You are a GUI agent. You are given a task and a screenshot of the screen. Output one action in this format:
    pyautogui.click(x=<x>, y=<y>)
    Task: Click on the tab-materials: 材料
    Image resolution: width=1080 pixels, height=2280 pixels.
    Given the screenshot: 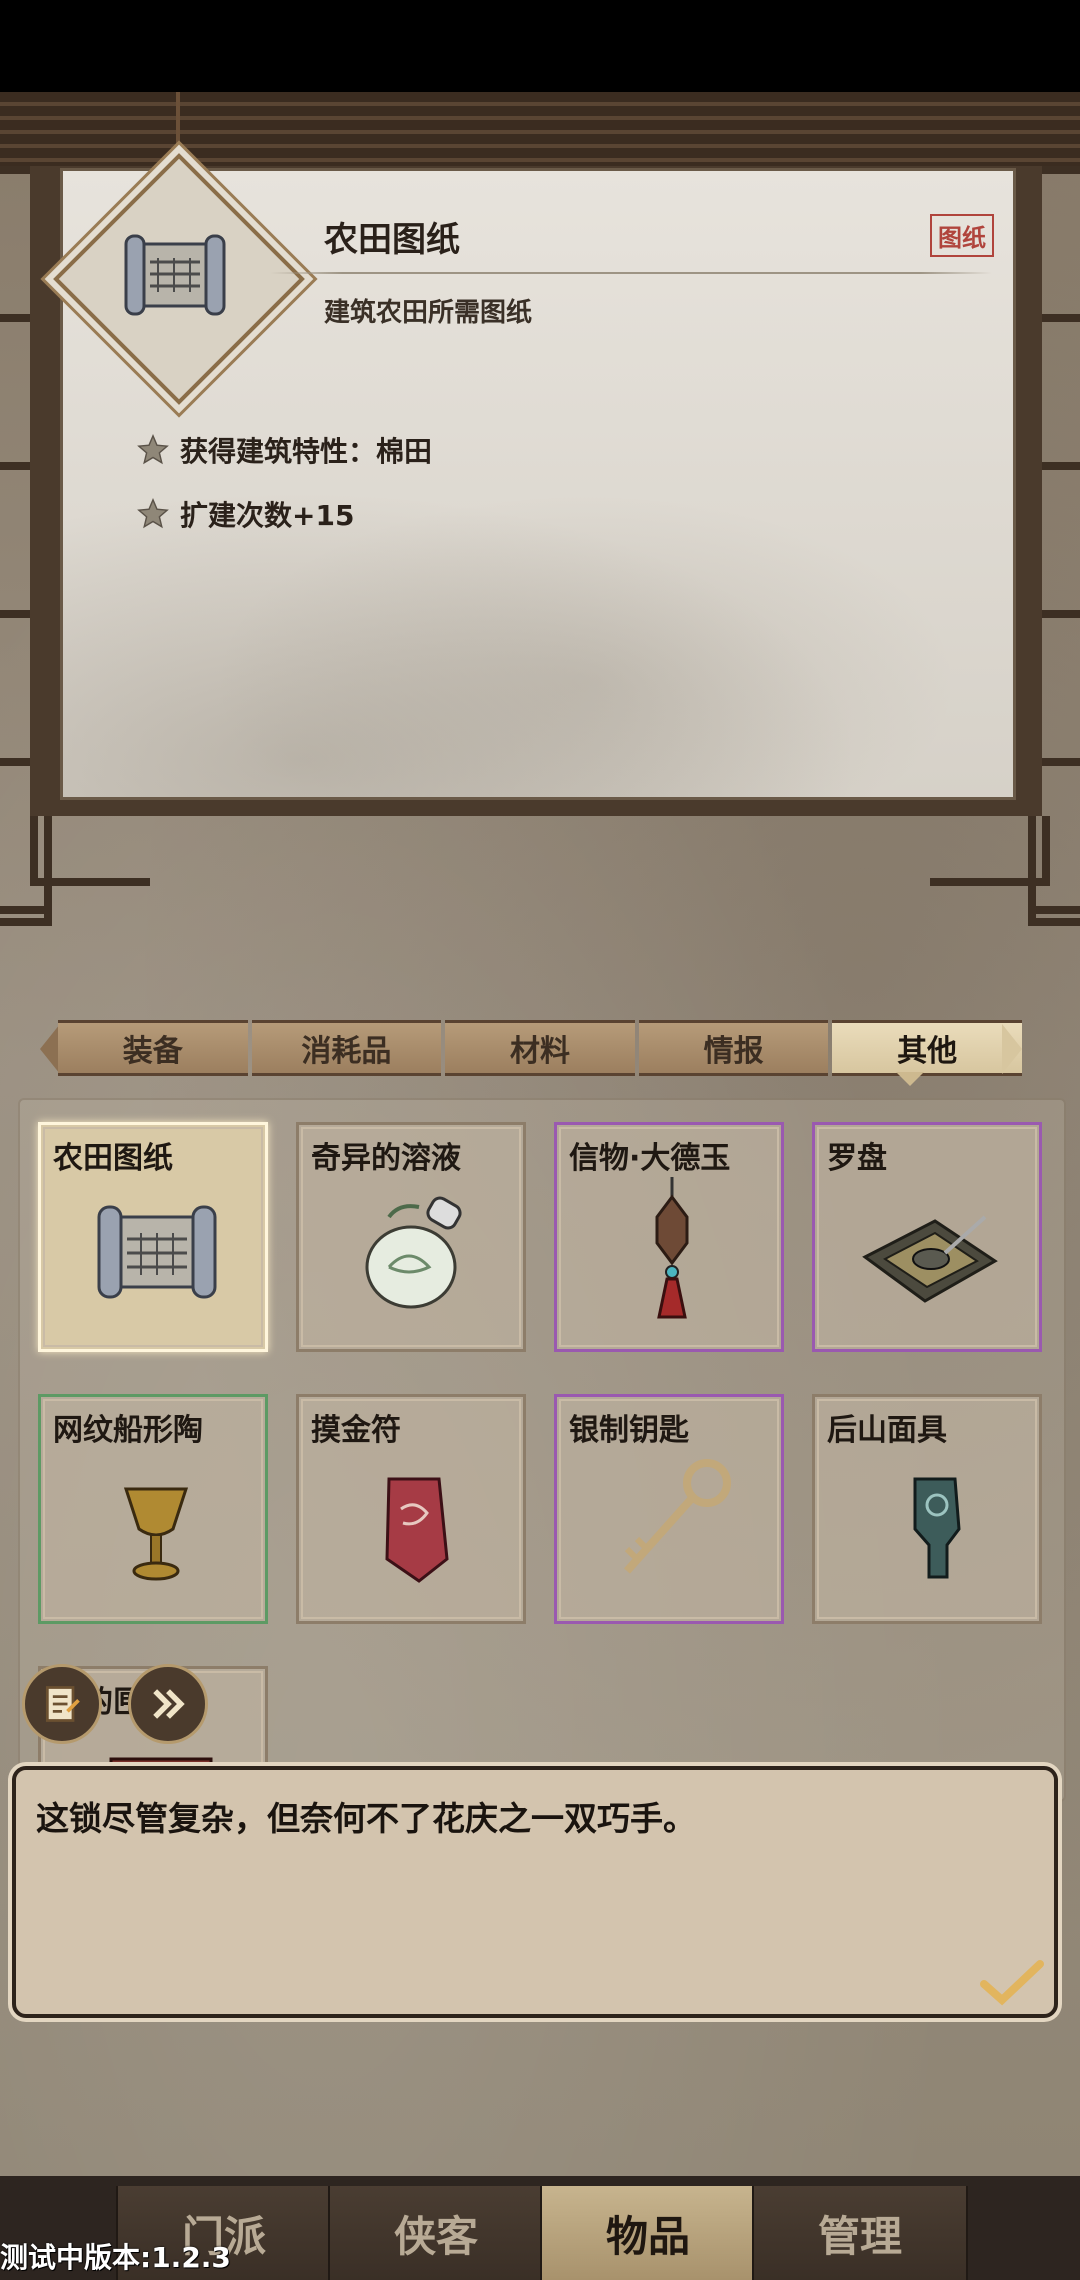 What is the action you would take?
    pyautogui.click(x=540, y=1048)
    